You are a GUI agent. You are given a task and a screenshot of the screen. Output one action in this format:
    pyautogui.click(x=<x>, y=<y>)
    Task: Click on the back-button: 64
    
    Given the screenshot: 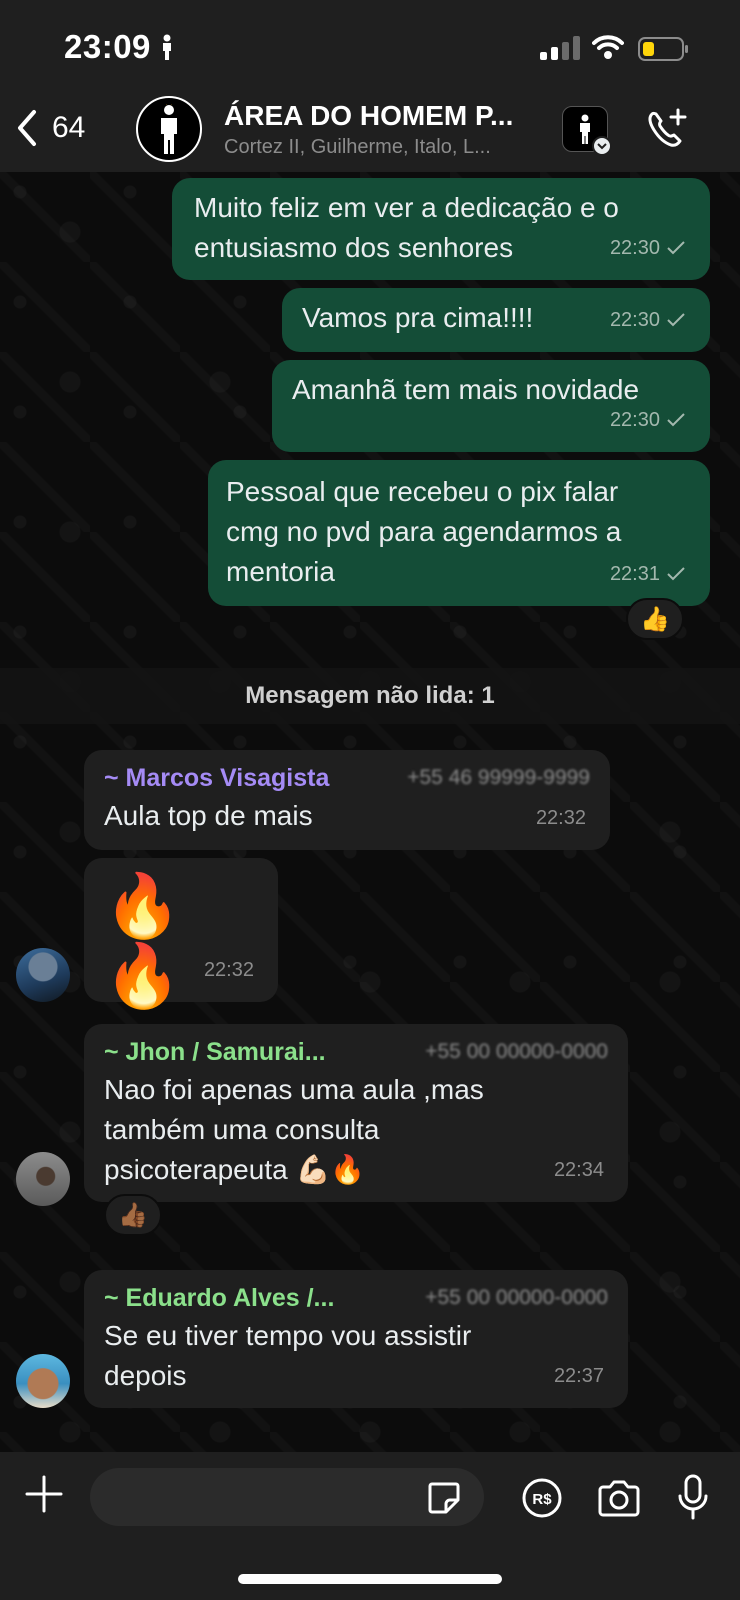 What is the action you would take?
    pyautogui.click(x=49, y=128)
    